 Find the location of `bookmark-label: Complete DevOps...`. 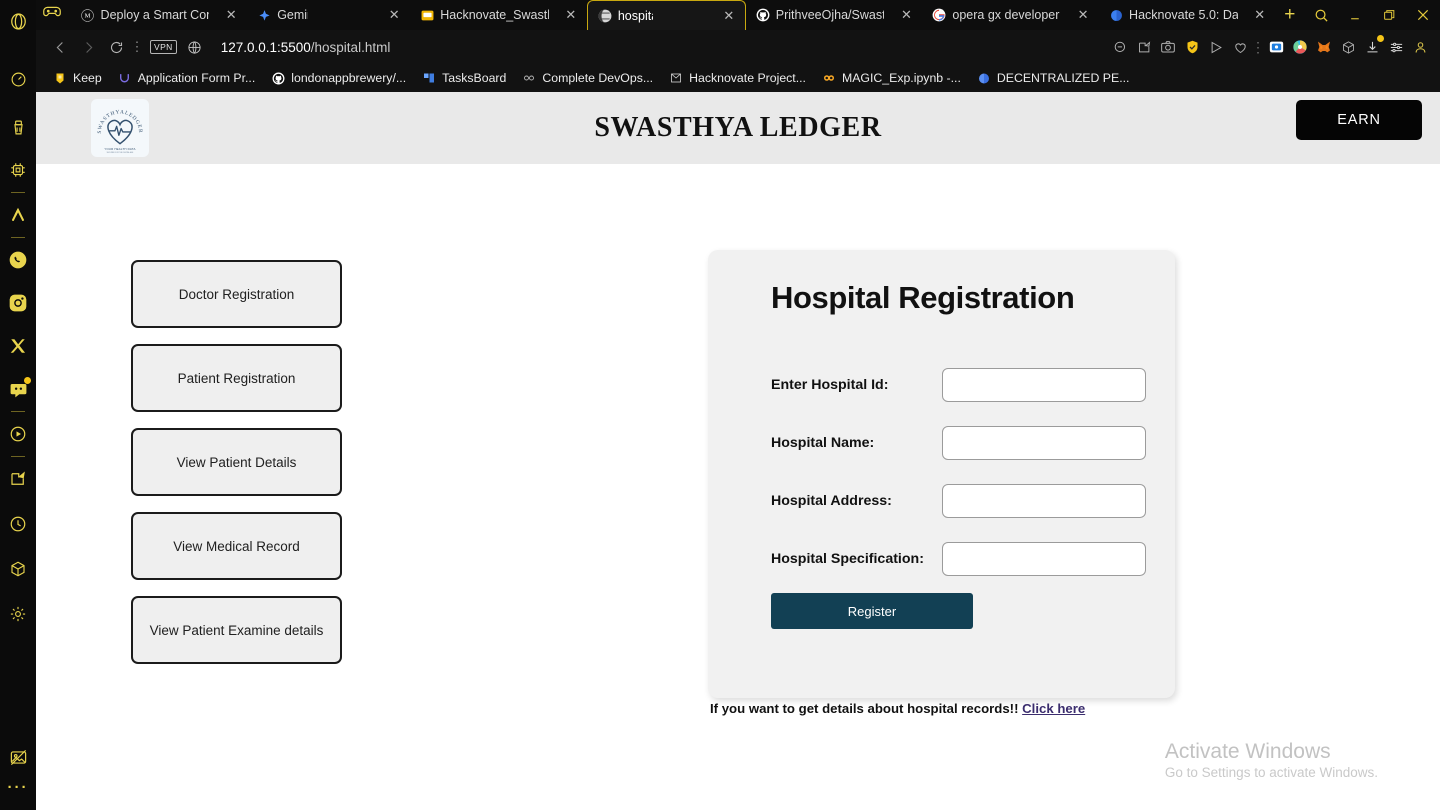

bookmark-label: Complete DevOps... is located at coordinates (598, 78).